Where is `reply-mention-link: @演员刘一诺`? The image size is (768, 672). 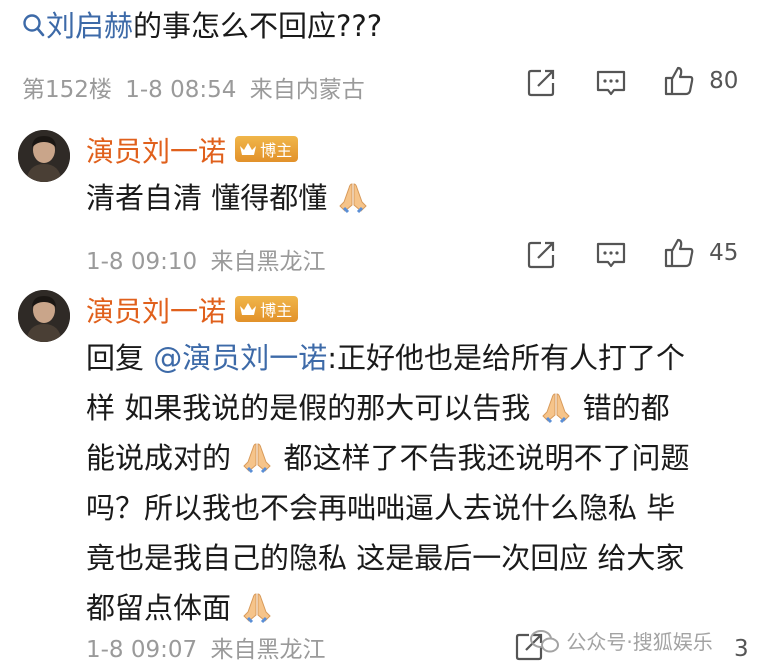
reply-mention-link: @演员刘一诺 is located at coordinates (240, 358).